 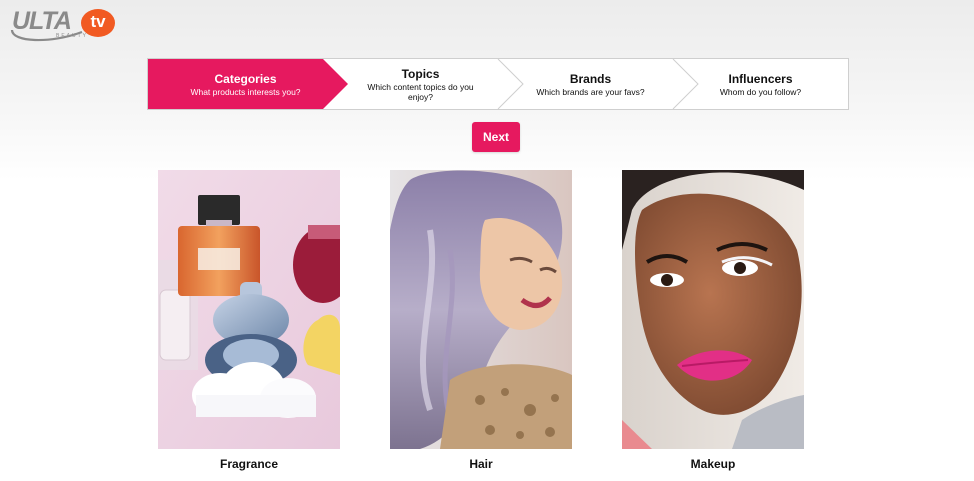 I want to click on logo-wordmark: ULTA, so click(x=42, y=21).